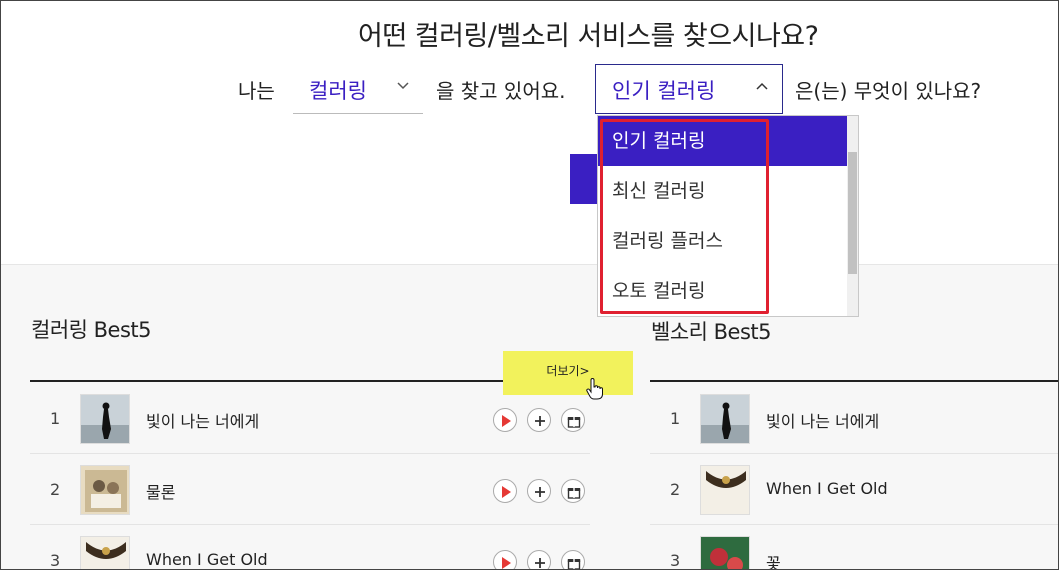 The width and height of the screenshot is (1059, 570). What do you see at coordinates (595, 390) in the screenshot?
I see `hand-pointer-icon` at bounding box center [595, 390].